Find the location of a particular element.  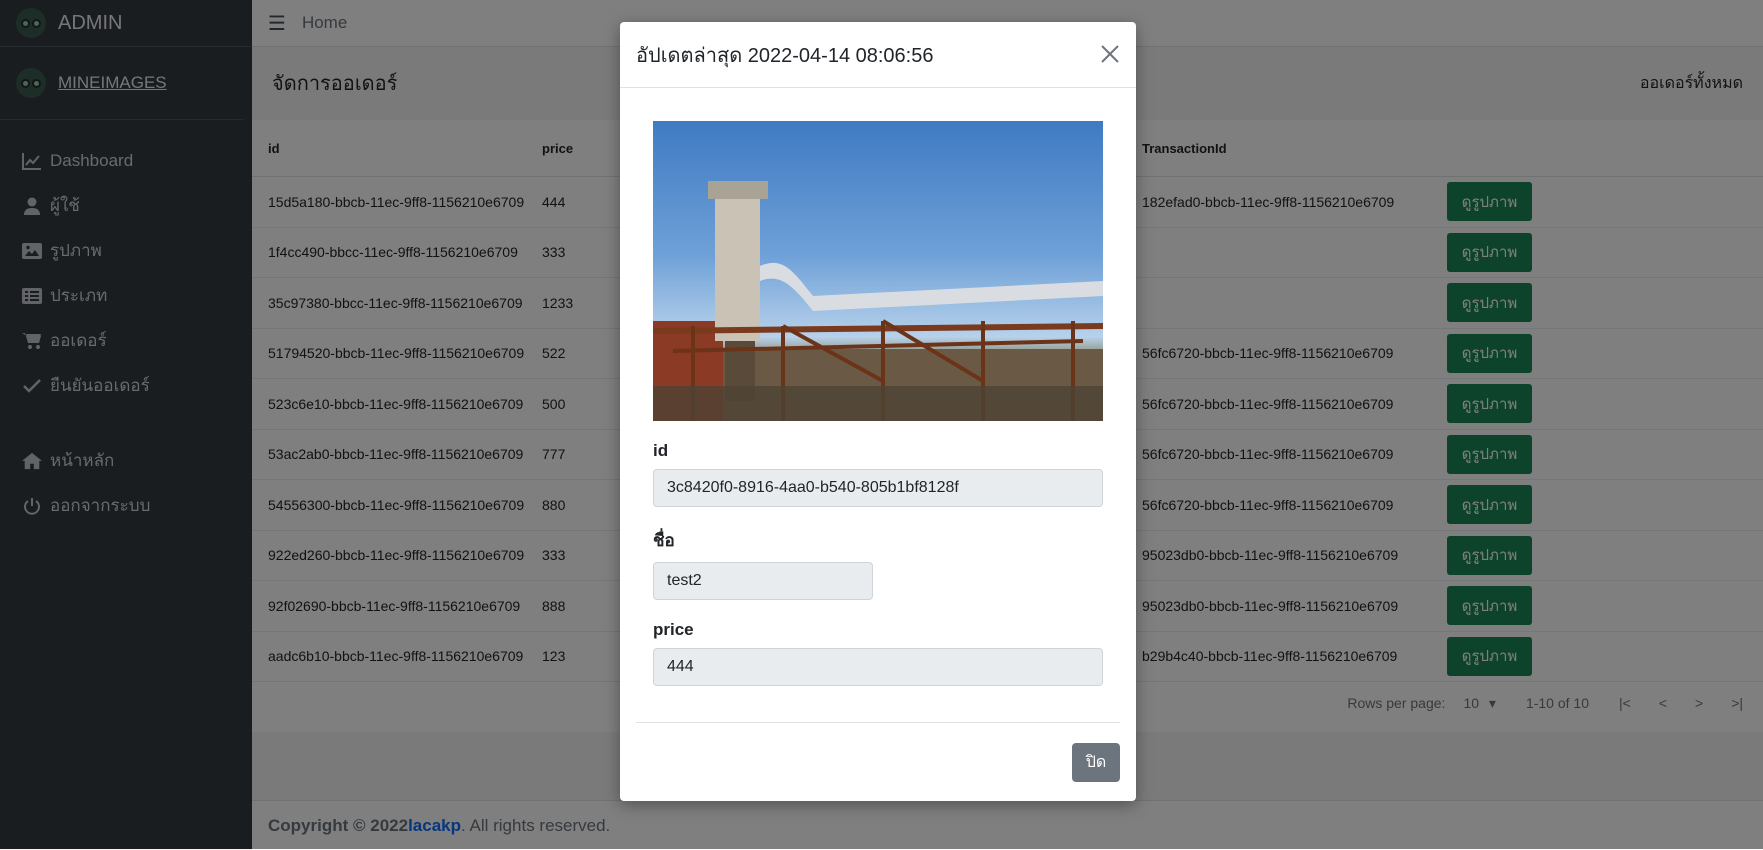

order-image is located at coordinates (878, 271).